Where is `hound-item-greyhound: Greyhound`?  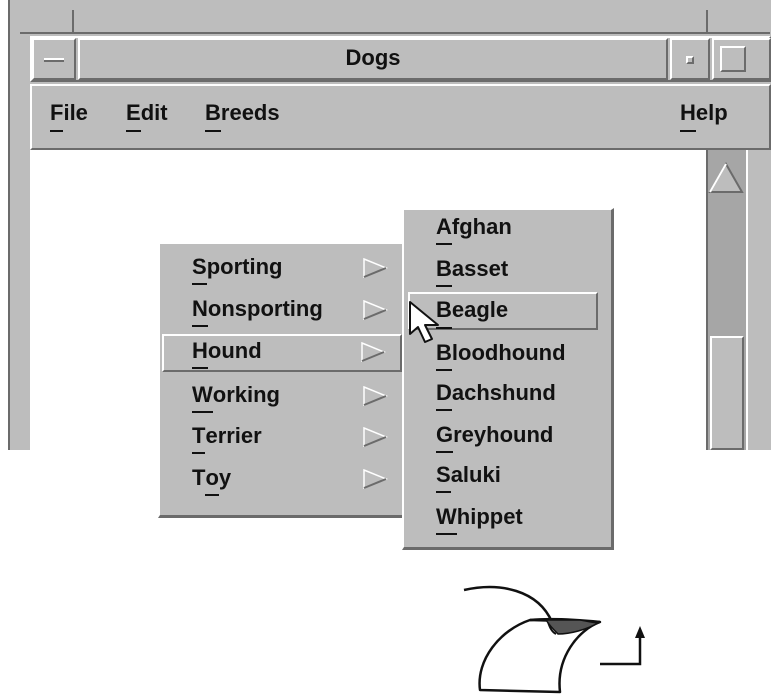 hound-item-greyhound: Greyhound is located at coordinates (494, 436).